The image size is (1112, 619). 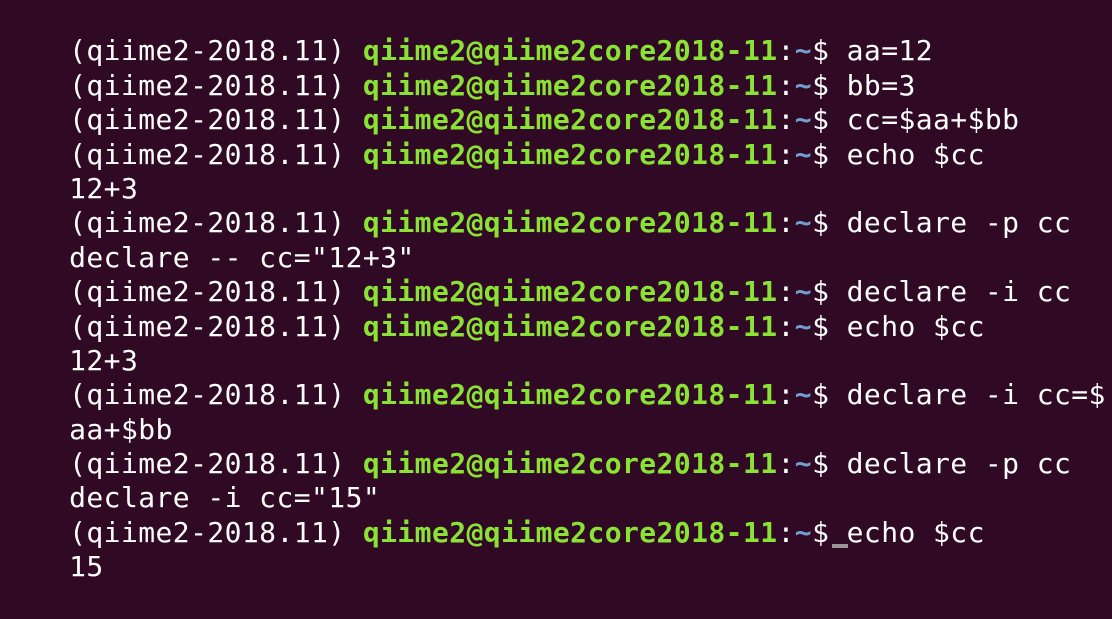 I want to click on command-text: cc=$aa+$bb, so click(x=933, y=120).